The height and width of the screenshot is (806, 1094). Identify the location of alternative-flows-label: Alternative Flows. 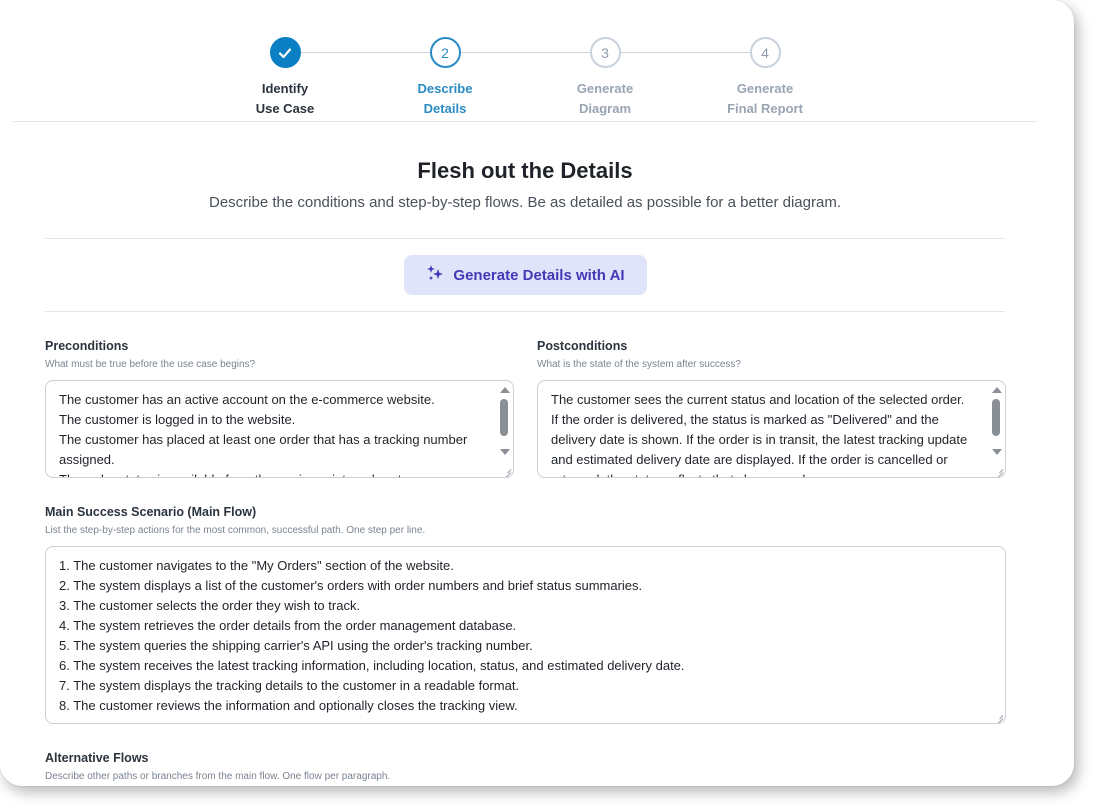
(97, 758).